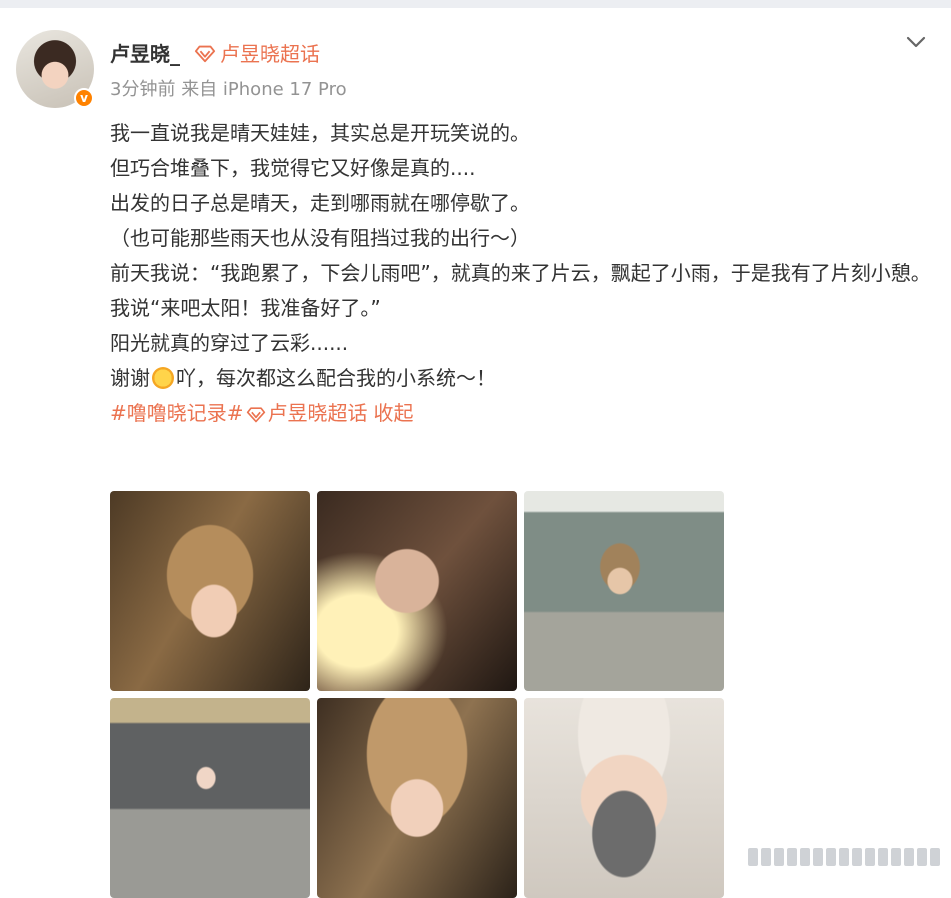 The width and height of the screenshot is (951, 898). I want to click on top-divider, so click(475, 4).